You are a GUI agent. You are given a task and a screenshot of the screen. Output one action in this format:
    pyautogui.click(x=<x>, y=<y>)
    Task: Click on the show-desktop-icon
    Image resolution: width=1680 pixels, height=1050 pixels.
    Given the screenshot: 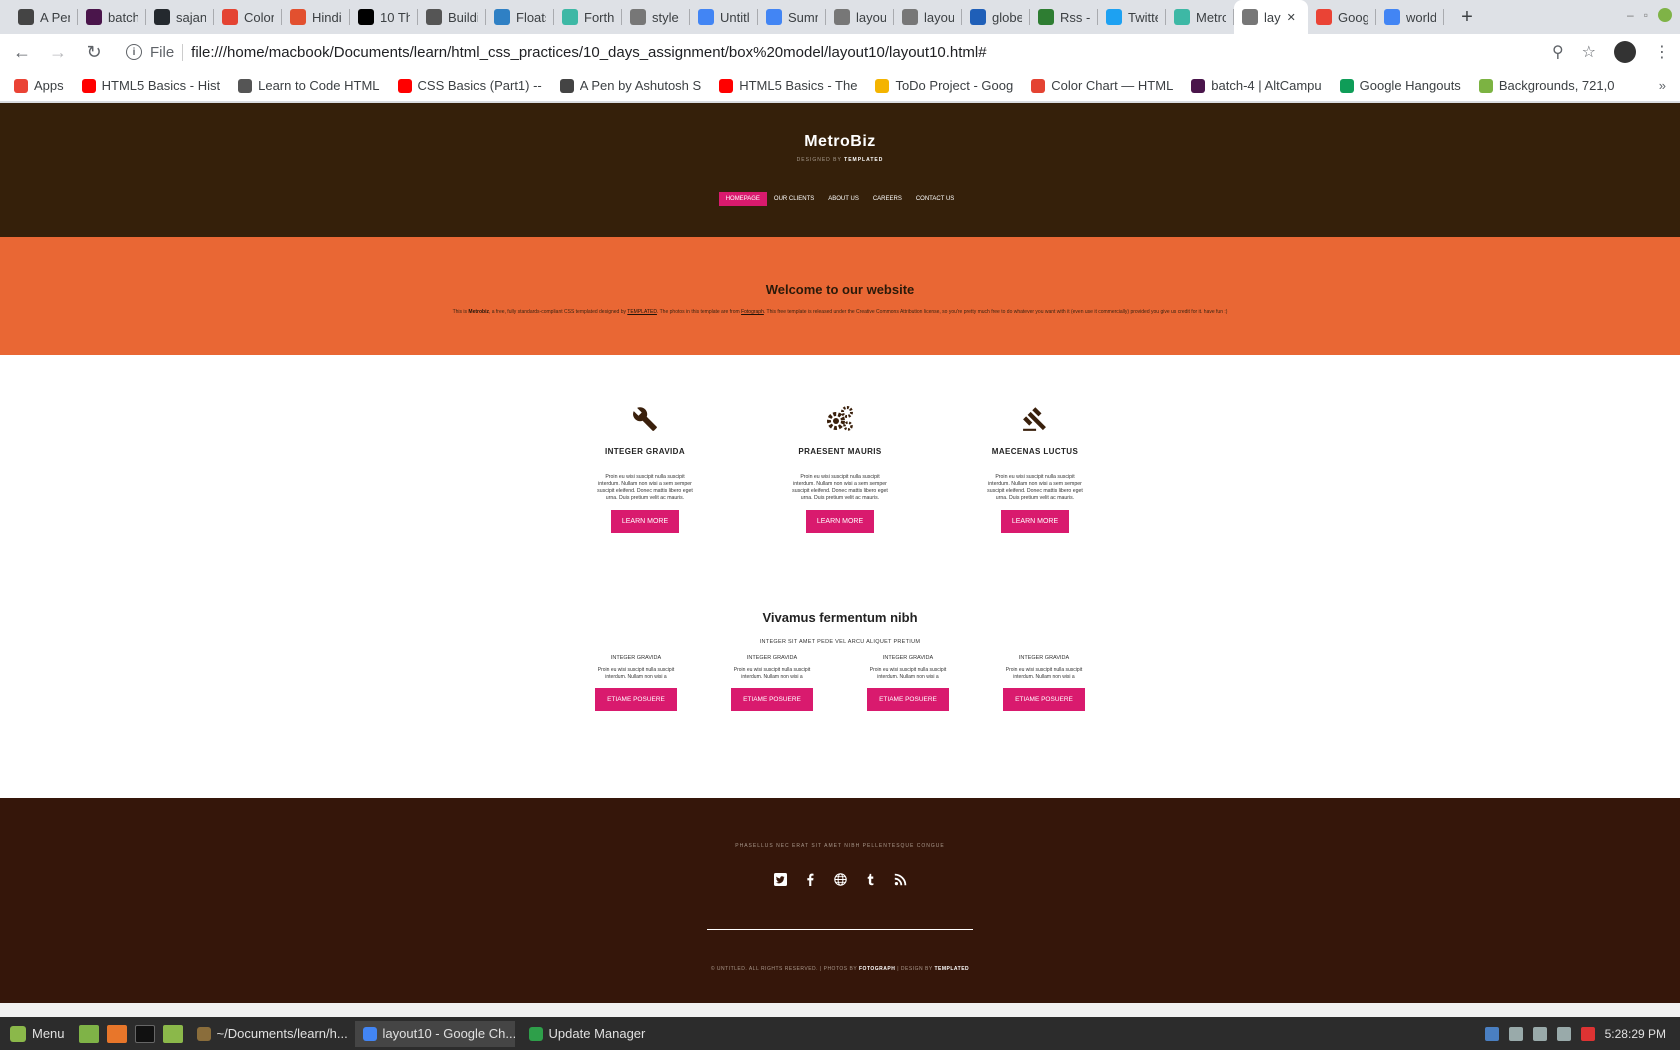 What is the action you would take?
    pyautogui.click(x=88, y=1033)
    